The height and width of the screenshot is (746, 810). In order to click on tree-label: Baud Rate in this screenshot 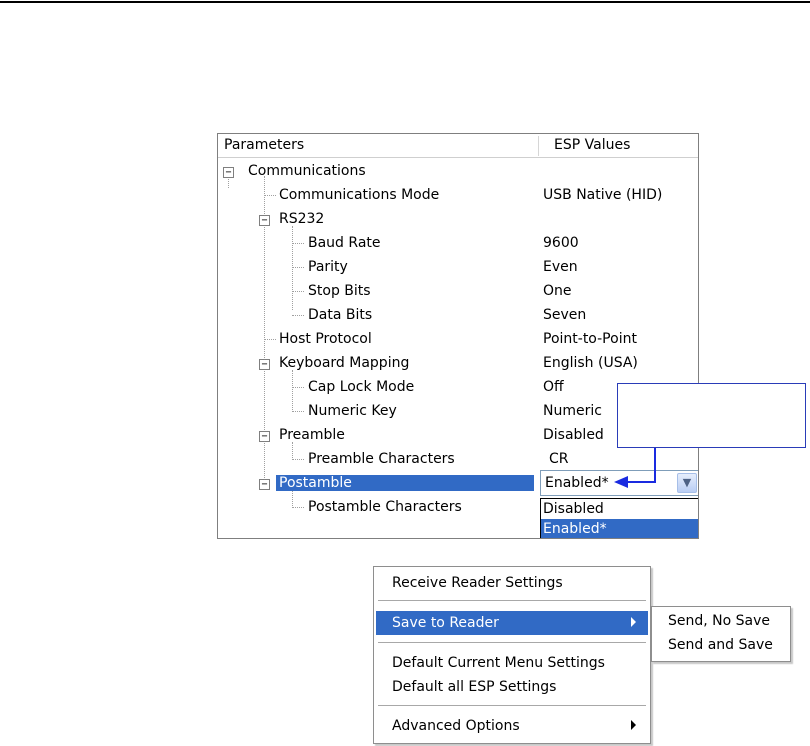, I will do `click(344, 243)`.